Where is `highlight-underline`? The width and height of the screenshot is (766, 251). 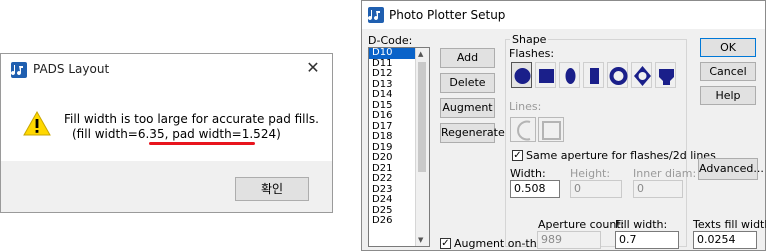
highlight-underline is located at coordinates (202, 143).